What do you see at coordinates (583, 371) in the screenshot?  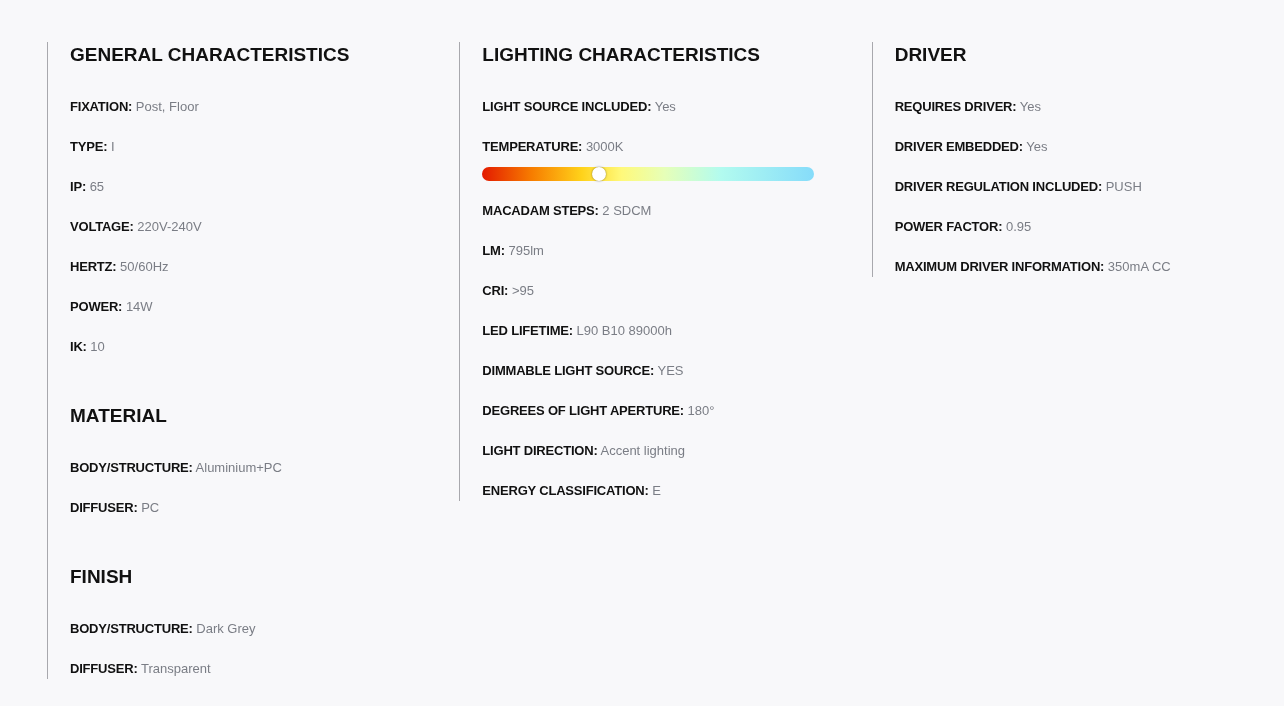 I see `spec-text: DIMMABLE LIGHT SOURCE: YES` at bounding box center [583, 371].